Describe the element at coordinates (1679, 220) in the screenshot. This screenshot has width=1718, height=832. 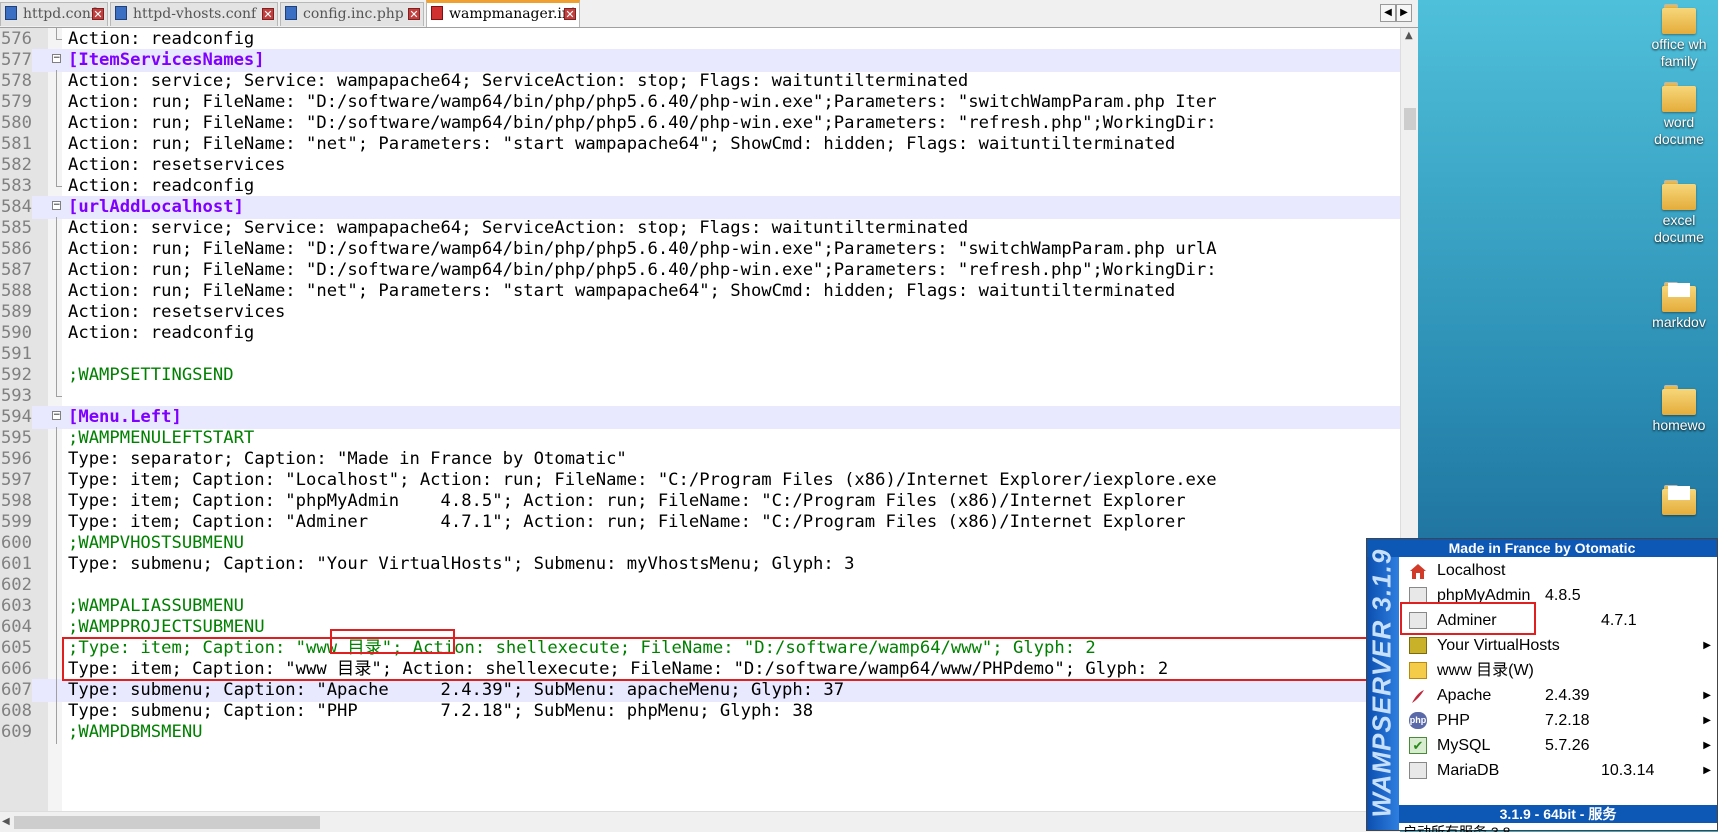
I see `desktop-icon-label: excel` at that location.